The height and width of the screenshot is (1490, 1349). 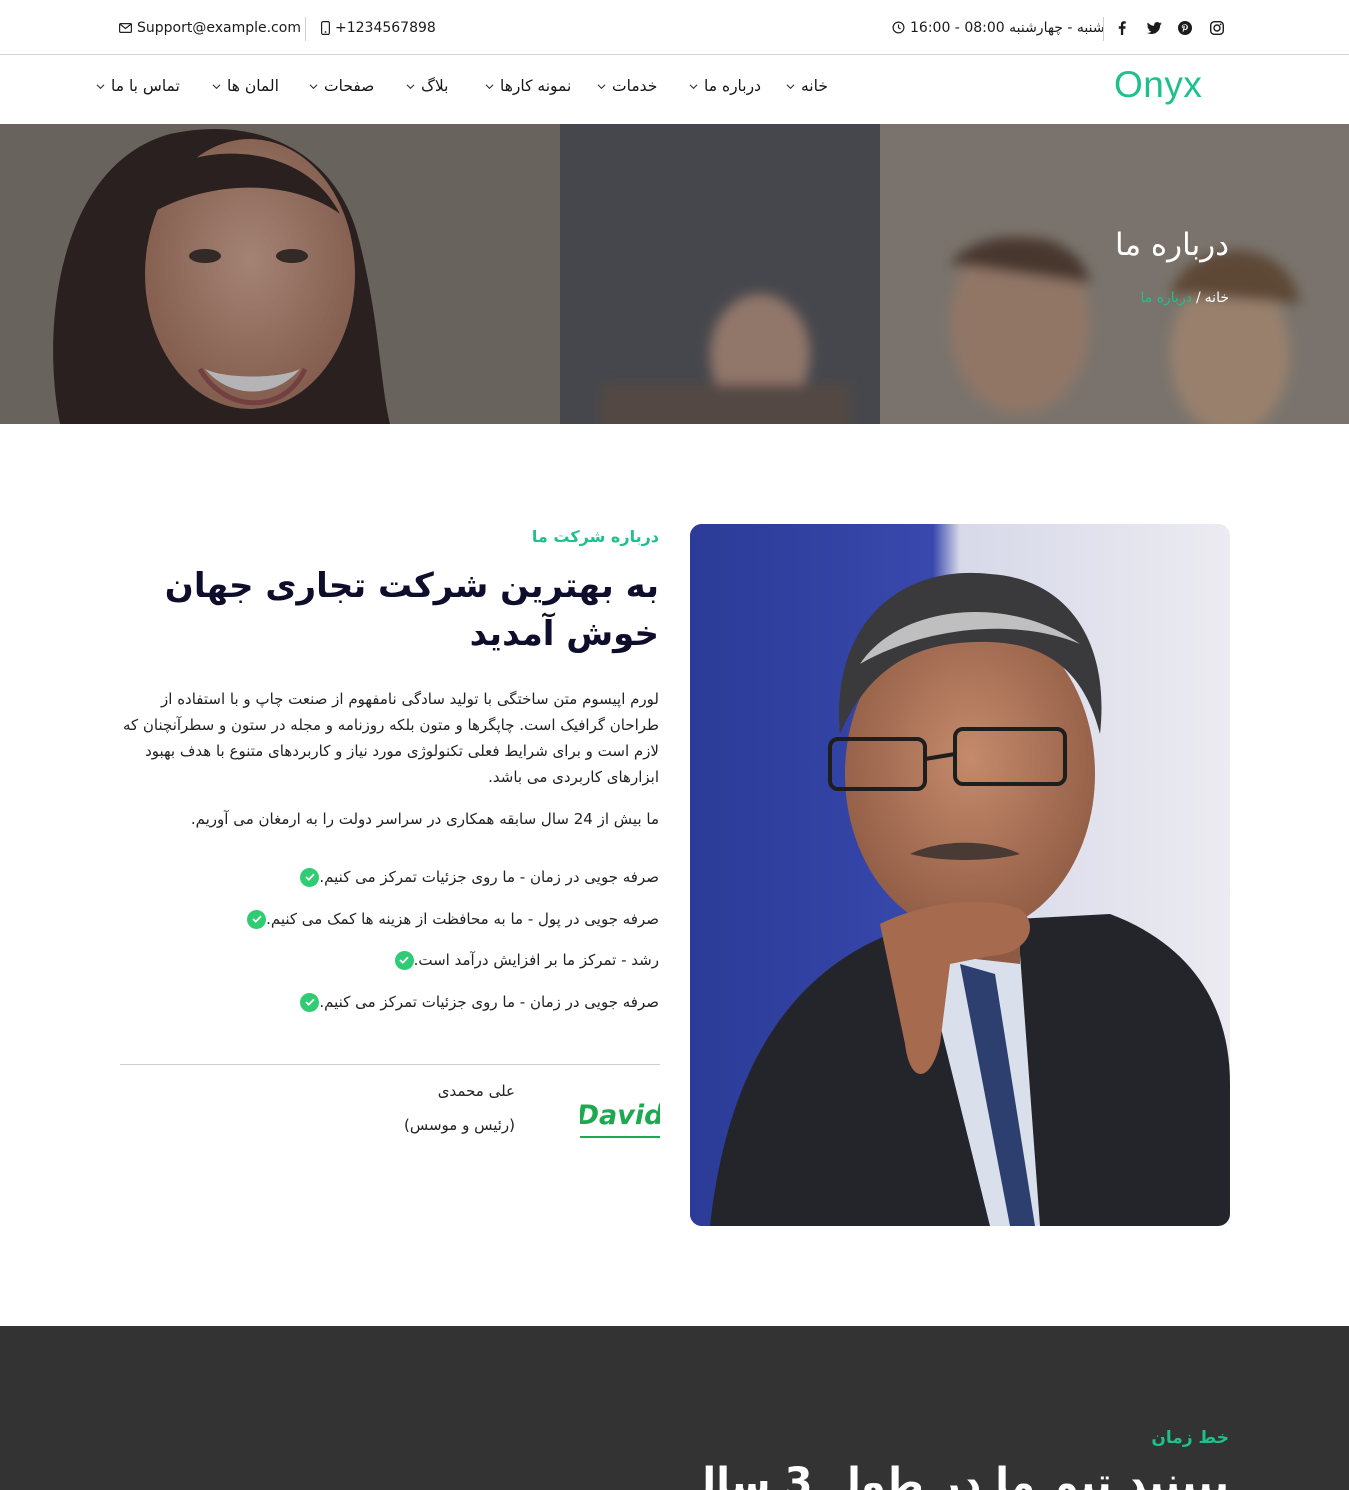 What do you see at coordinates (1172, 245) in the screenshot?
I see `page-title: درباره ما` at bounding box center [1172, 245].